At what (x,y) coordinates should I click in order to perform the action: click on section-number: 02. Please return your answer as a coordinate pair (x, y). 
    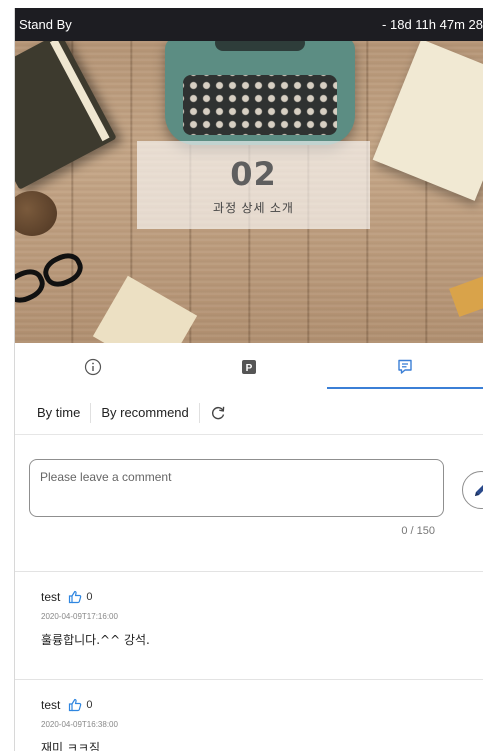
    Looking at the image, I should click on (253, 173).